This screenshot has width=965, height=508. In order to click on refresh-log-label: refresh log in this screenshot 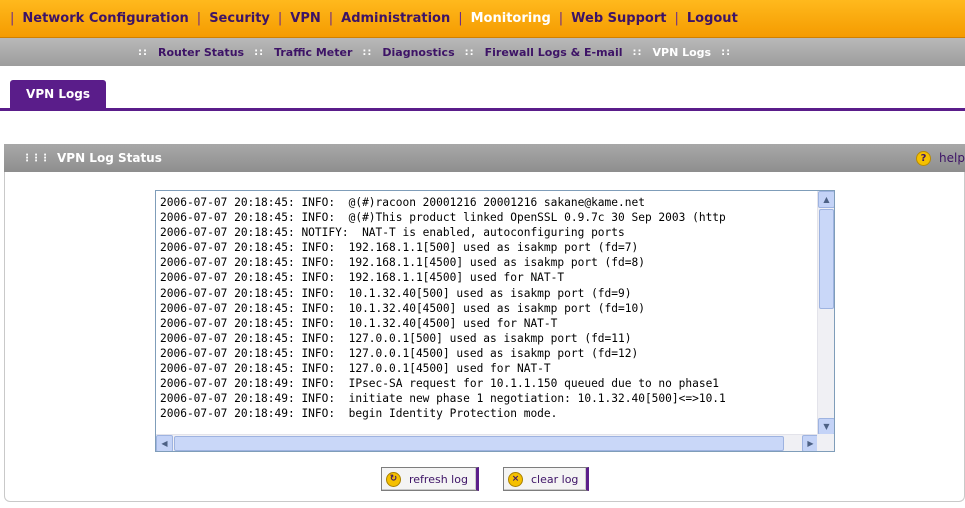, I will do `click(438, 479)`.